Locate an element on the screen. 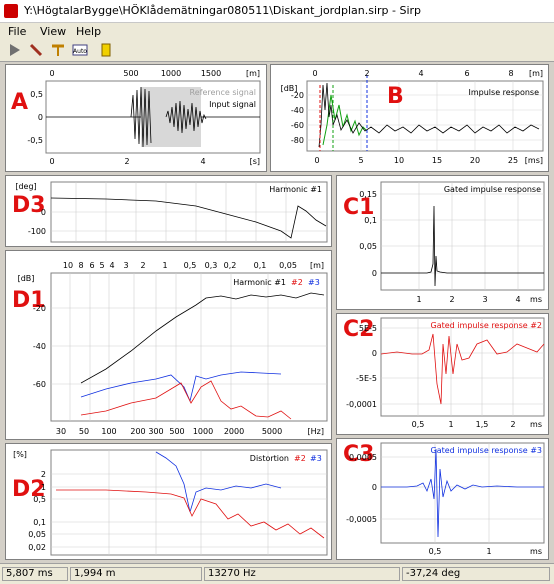 Image resolution: width=554 pixels, height=584 pixels. panel-d2-y-tick: 1 is located at coordinates (43, 487).